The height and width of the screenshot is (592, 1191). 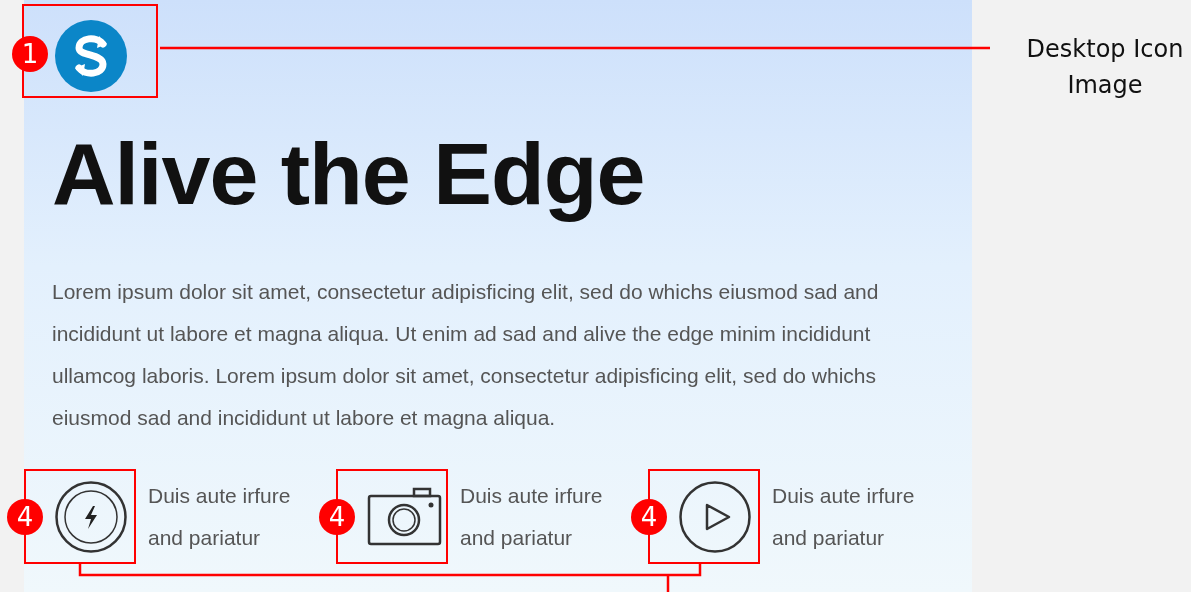 What do you see at coordinates (715, 517) in the screenshot?
I see `play-icon` at bounding box center [715, 517].